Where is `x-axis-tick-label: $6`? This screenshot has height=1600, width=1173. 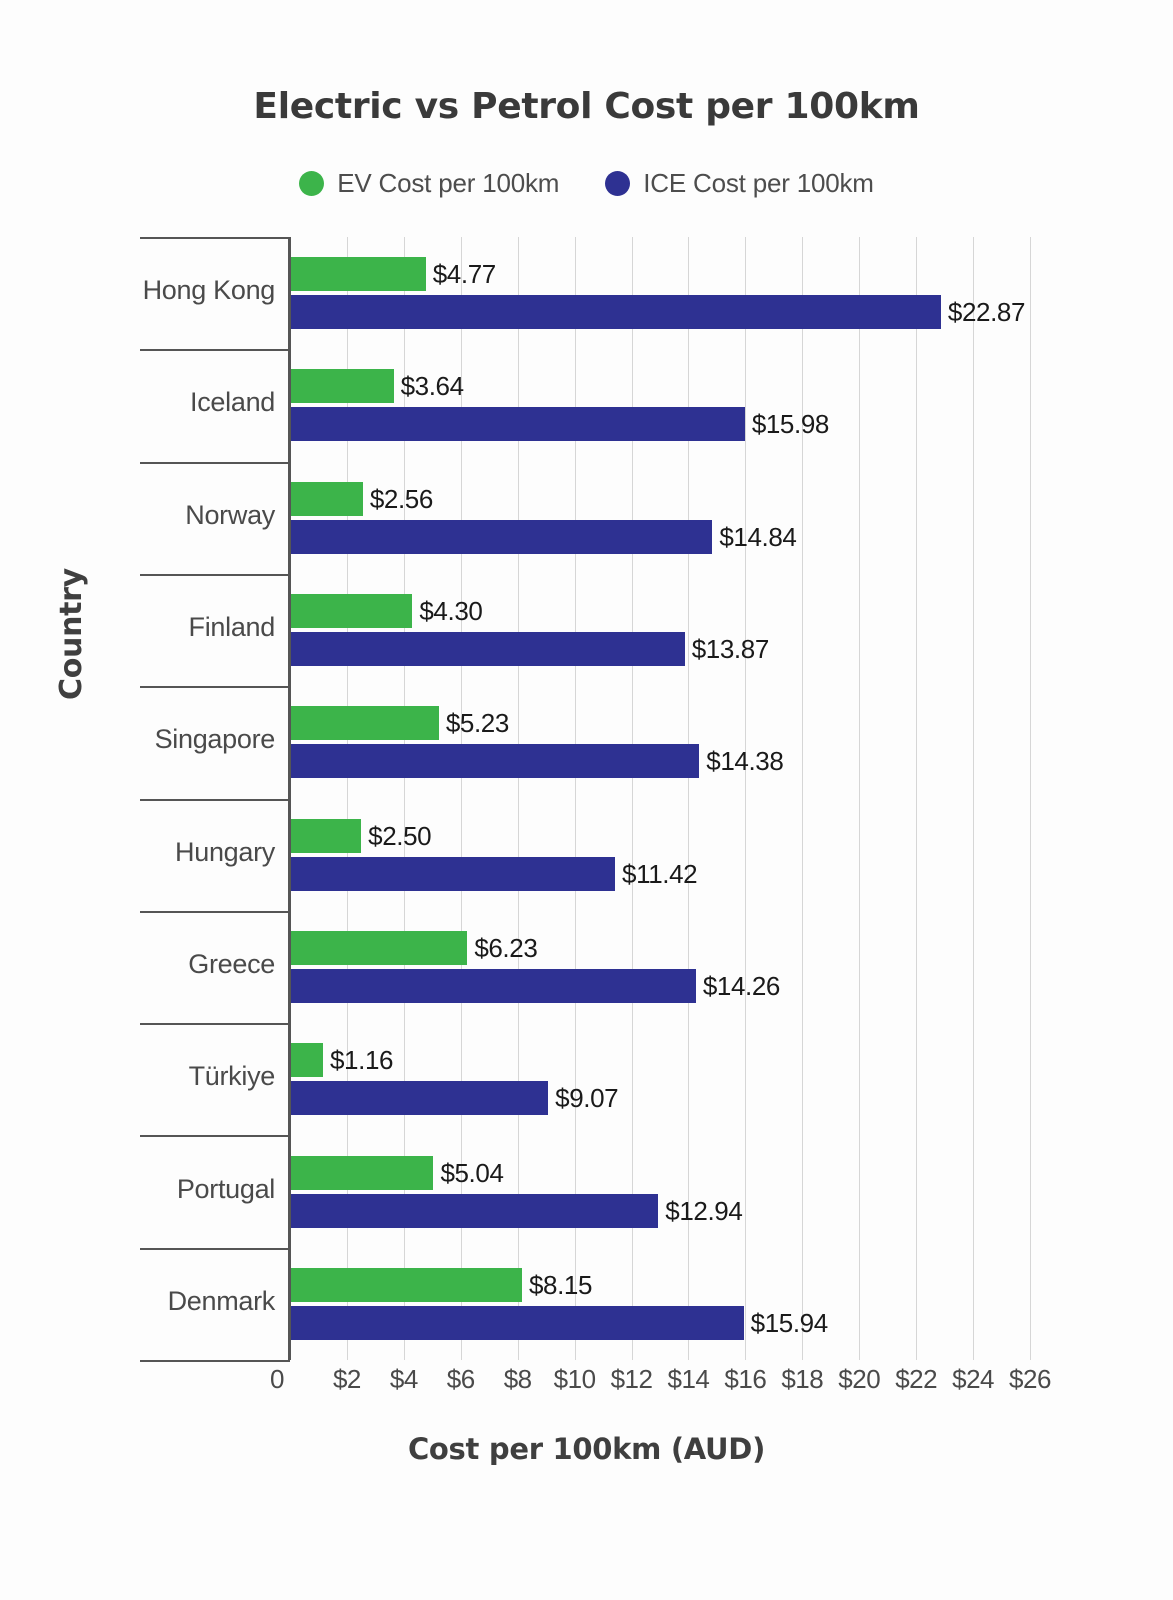 x-axis-tick-label: $6 is located at coordinates (460, 1379).